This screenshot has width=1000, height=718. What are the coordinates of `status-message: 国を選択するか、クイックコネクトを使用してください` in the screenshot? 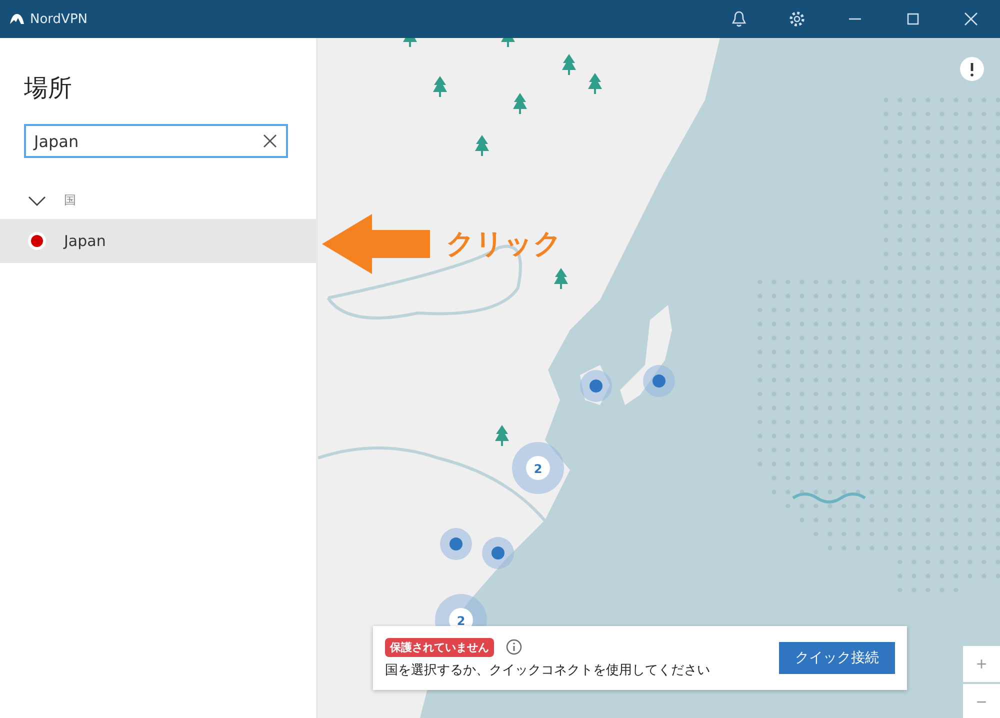 It's located at (547, 670).